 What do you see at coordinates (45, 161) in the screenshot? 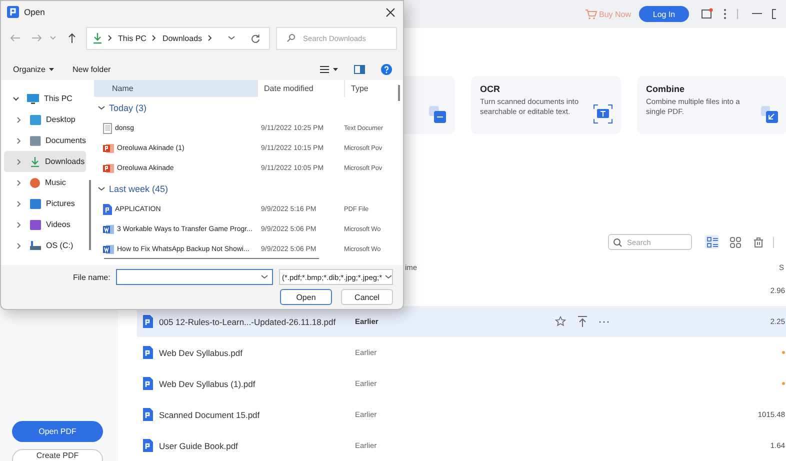
I see `nav-item: Downloads` at bounding box center [45, 161].